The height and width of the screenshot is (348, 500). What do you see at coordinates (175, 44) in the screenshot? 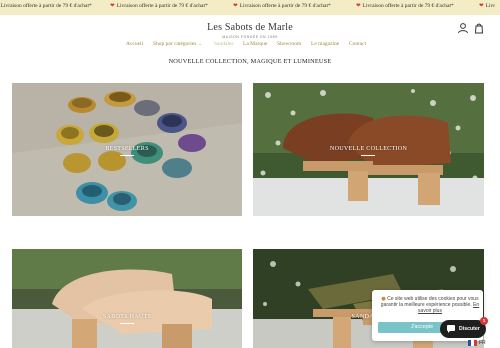
I see `nav-item-label: Shop par catégories` at bounding box center [175, 44].